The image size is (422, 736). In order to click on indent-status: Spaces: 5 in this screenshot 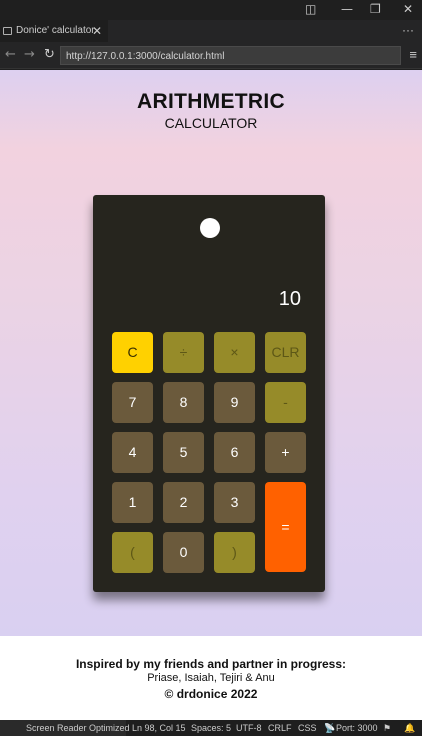, I will do `click(211, 728)`.